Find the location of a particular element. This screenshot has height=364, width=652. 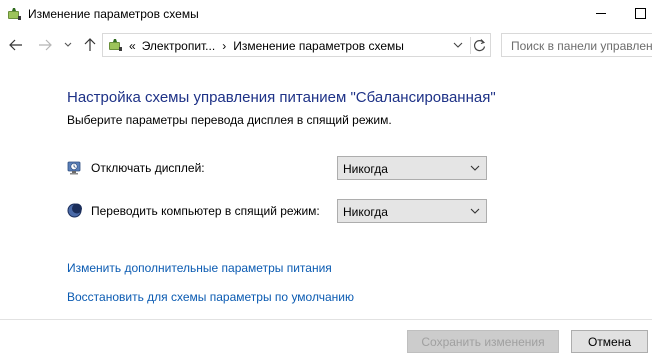

refresh-button is located at coordinates (479, 45).